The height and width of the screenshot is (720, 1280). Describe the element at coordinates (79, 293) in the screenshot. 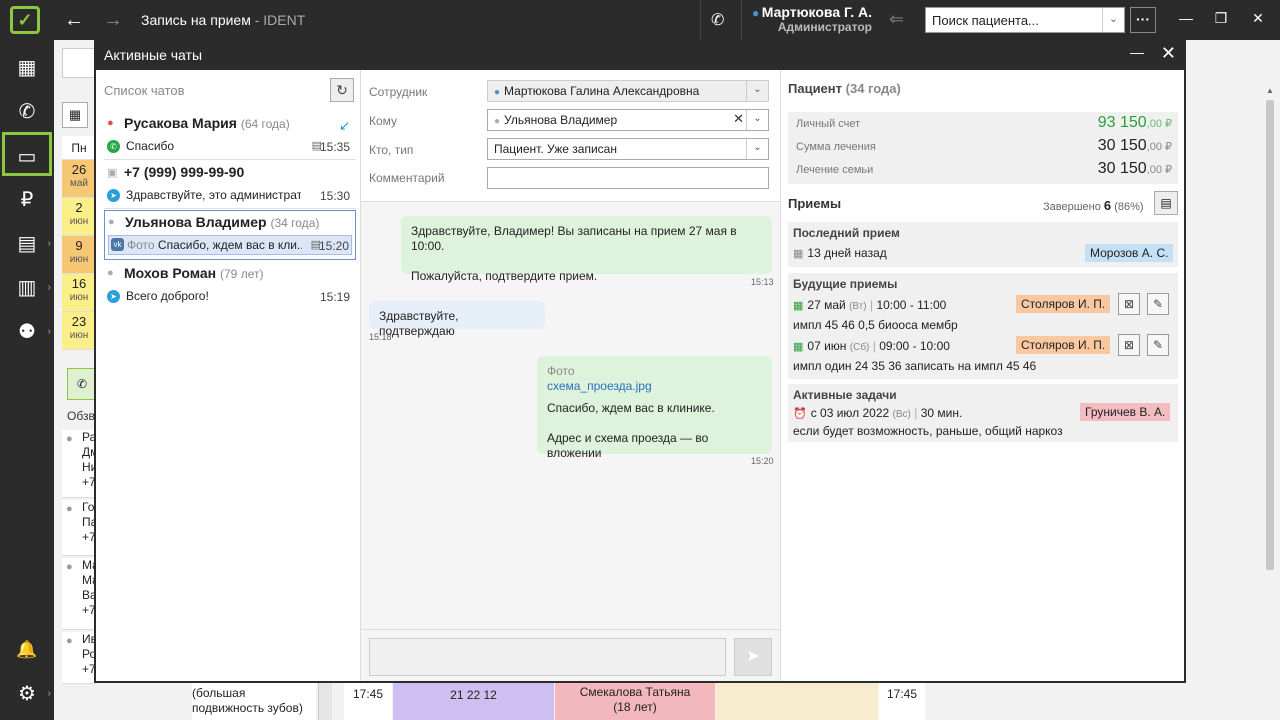

I see `day-cell: 16 июн` at that location.